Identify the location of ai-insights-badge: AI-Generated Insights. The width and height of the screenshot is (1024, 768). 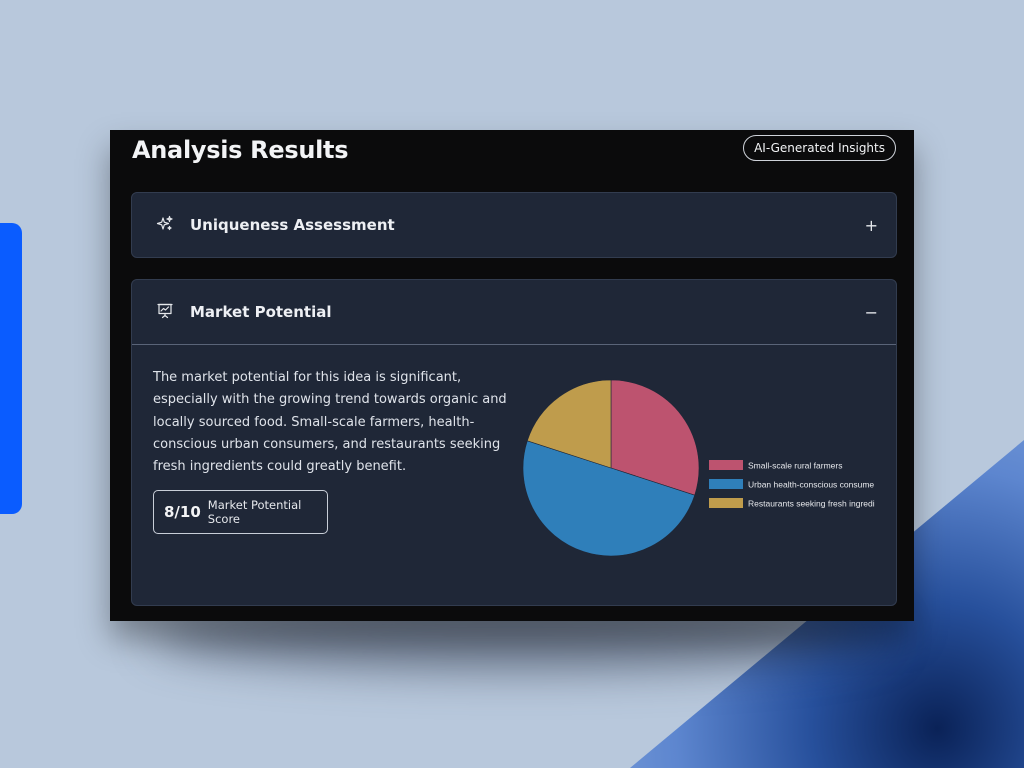
(819, 148).